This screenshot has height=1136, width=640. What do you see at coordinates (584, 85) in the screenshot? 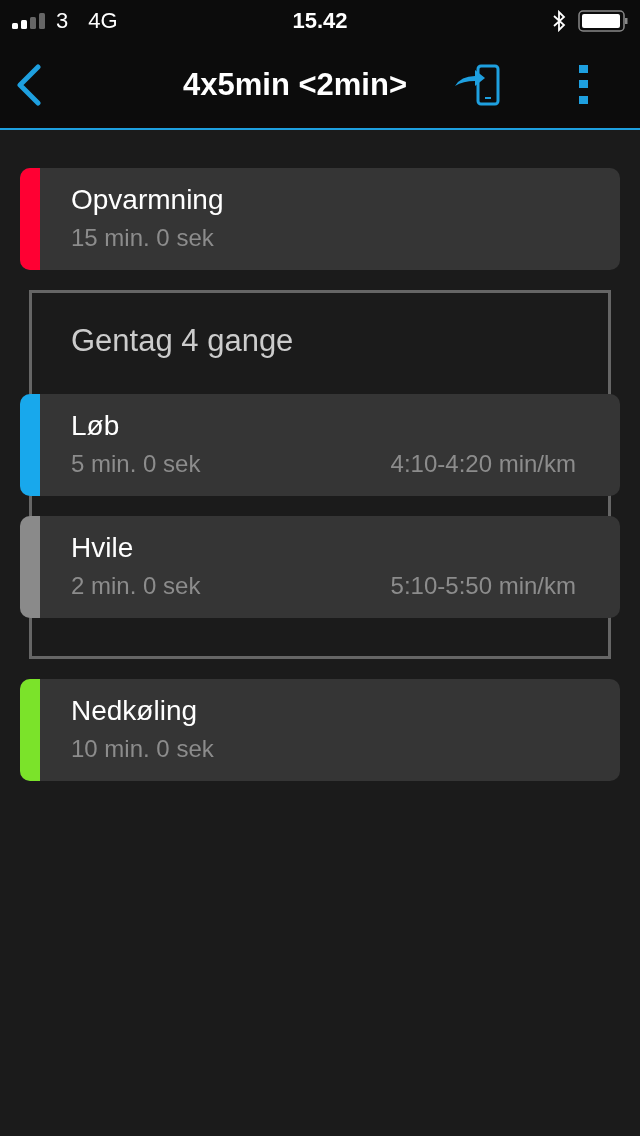
I see `more-icon` at bounding box center [584, 85].